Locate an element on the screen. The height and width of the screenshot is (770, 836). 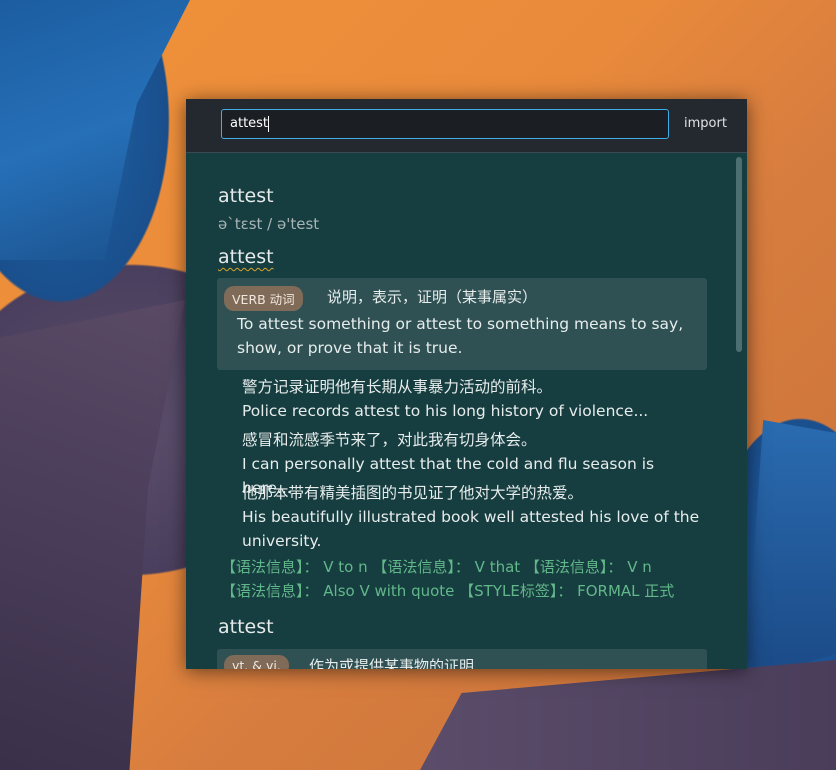
example-chinese: 感冒和流感季节来了，对此我有切身体会。 is located at coordinates (389, 440).